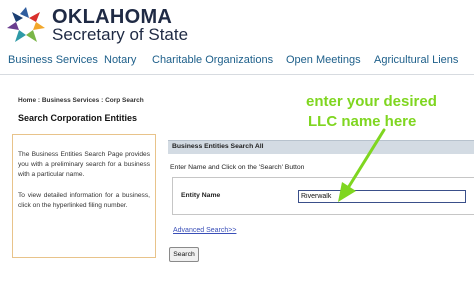  Describe the element at coordinates (371, 101) in the screenshot. I see `annotation-line-1: enter your desired` at that location.